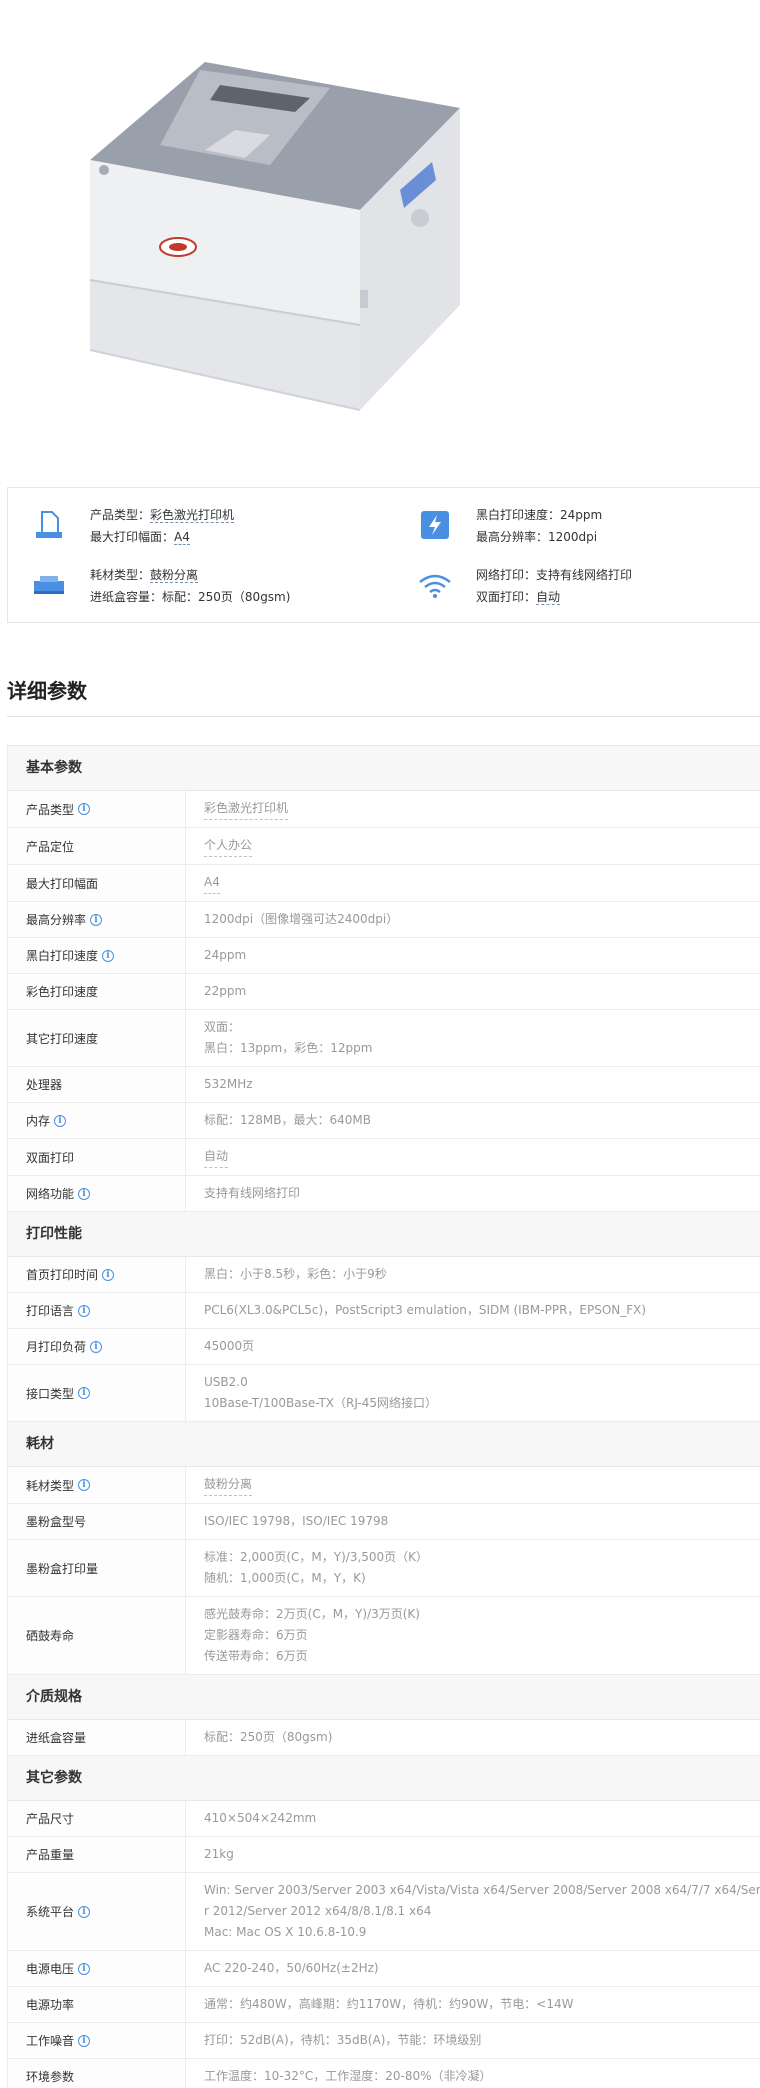 The height and width of the screenshot is (2088, 760). What do you see at coordinates (384, 1485) in the screenshot?
I see `table-row: 耗材类型 i 鼓粉分离` at bounding box center [384, 1485].